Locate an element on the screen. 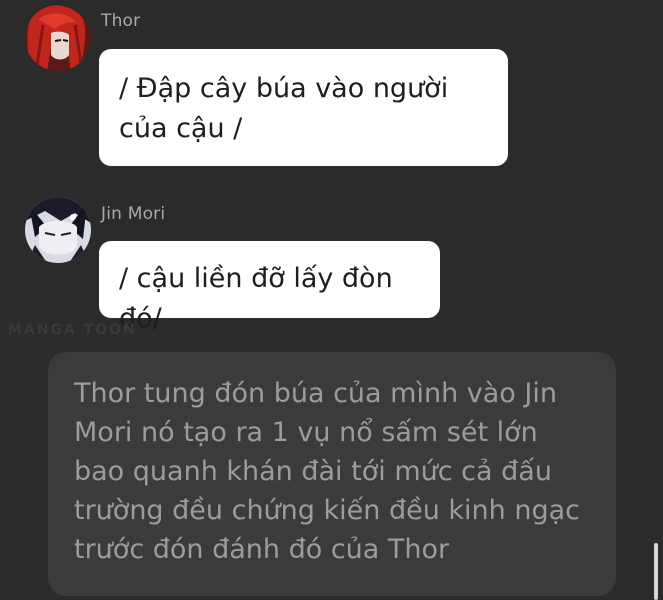 The height and width of the screenshot is (600, 663). watermark: MANGA TOON is located at coordinates (72, 330).